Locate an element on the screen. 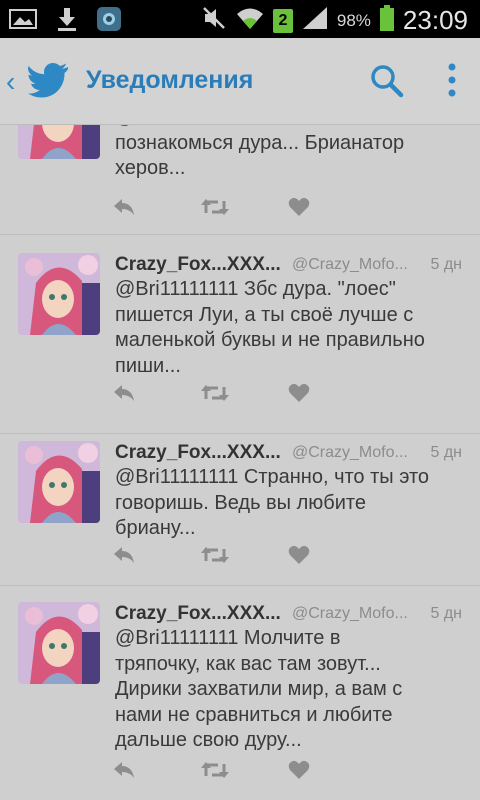 Image resolution: width=480 pixels, height=800 pixels. status-bar: 2 98% 23:09 is located at coordinates (240, 19).